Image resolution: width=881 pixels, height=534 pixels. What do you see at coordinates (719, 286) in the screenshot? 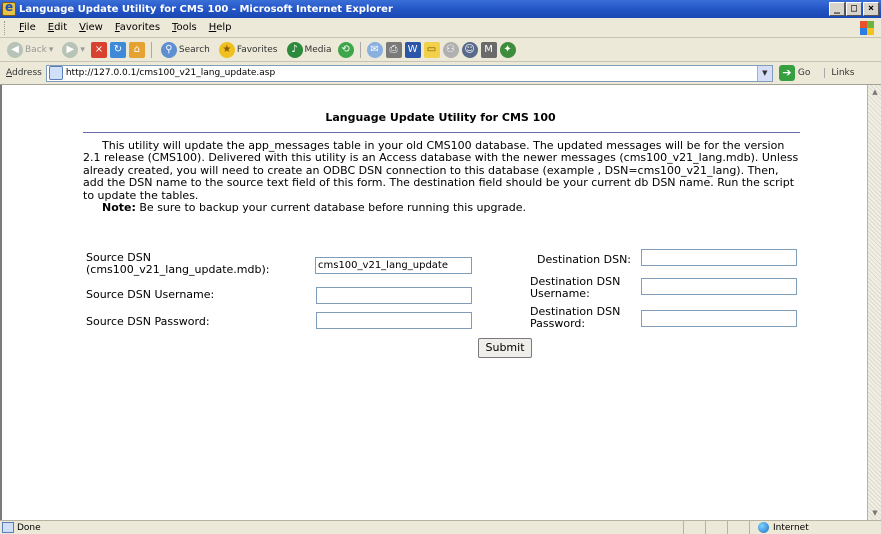
I see `destination-username-input` at bounding box center [719, 286].